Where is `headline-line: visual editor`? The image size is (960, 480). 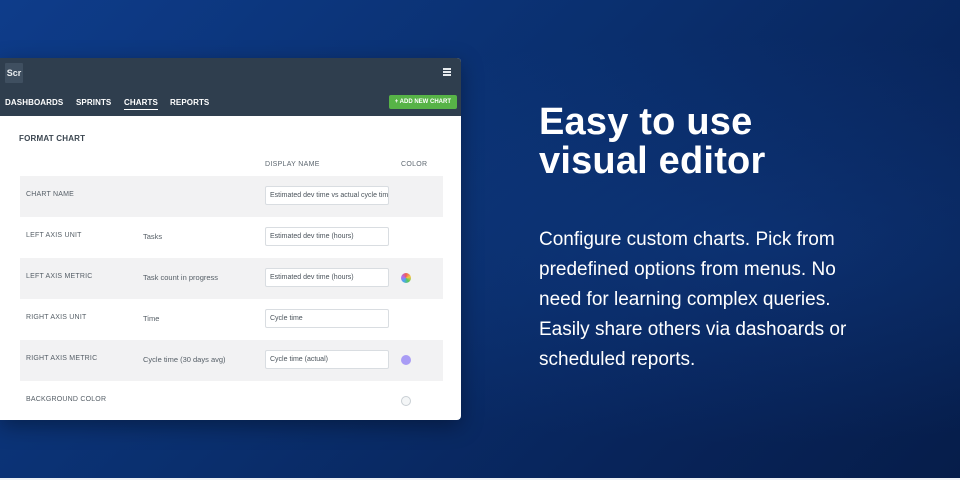 headline-line: visual editor is located at coordinates (652, 161).